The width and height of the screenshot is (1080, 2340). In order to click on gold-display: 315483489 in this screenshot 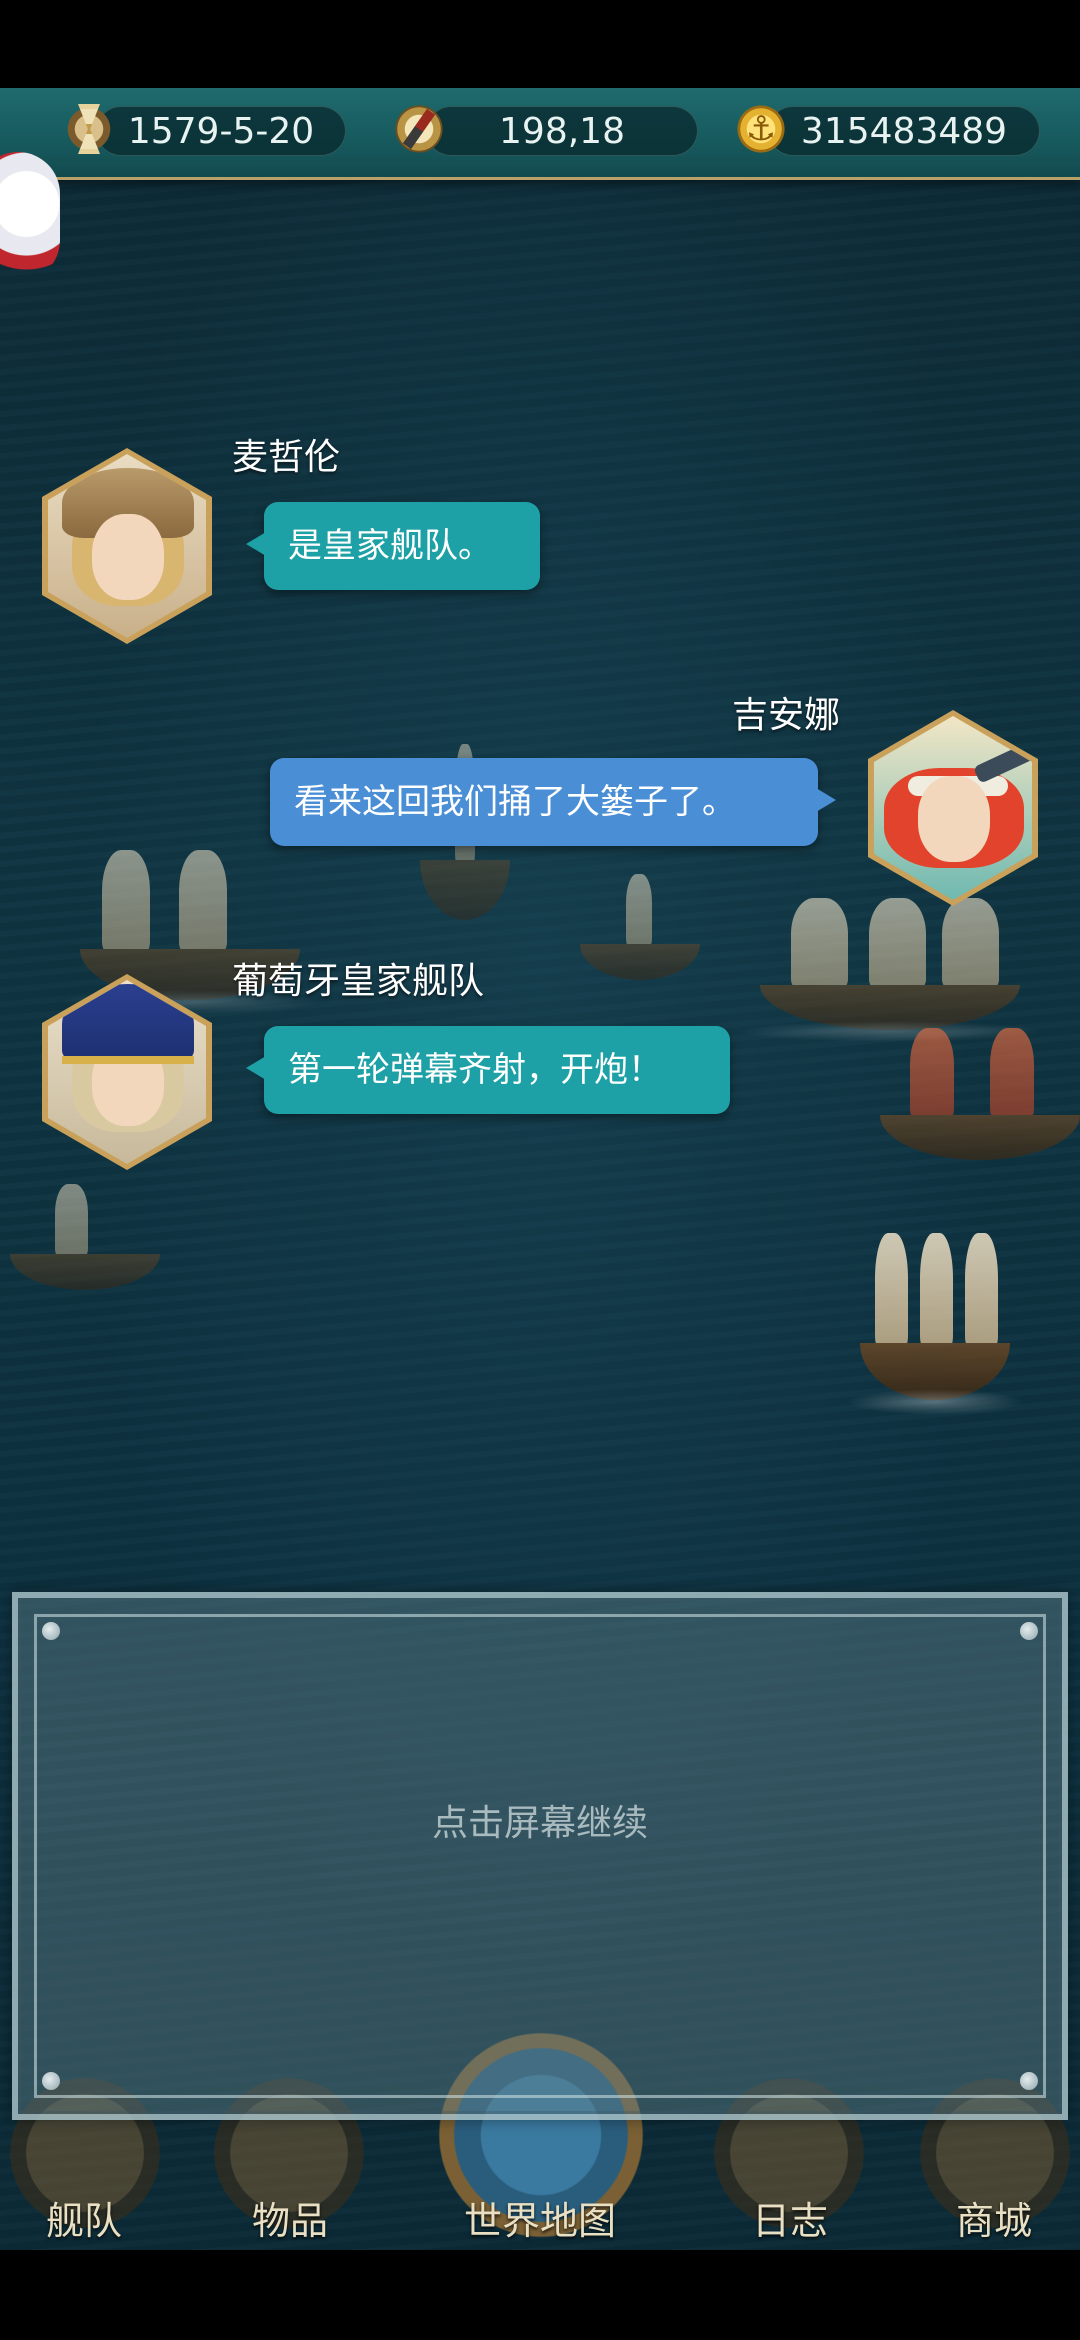, I will do `click(904, 131)`.